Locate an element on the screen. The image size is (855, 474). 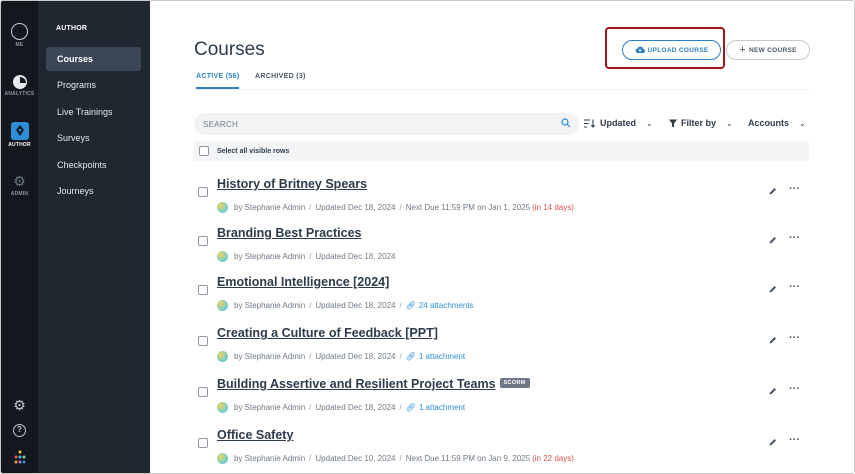
help-icon: ? is located at coordinates (19, 430).